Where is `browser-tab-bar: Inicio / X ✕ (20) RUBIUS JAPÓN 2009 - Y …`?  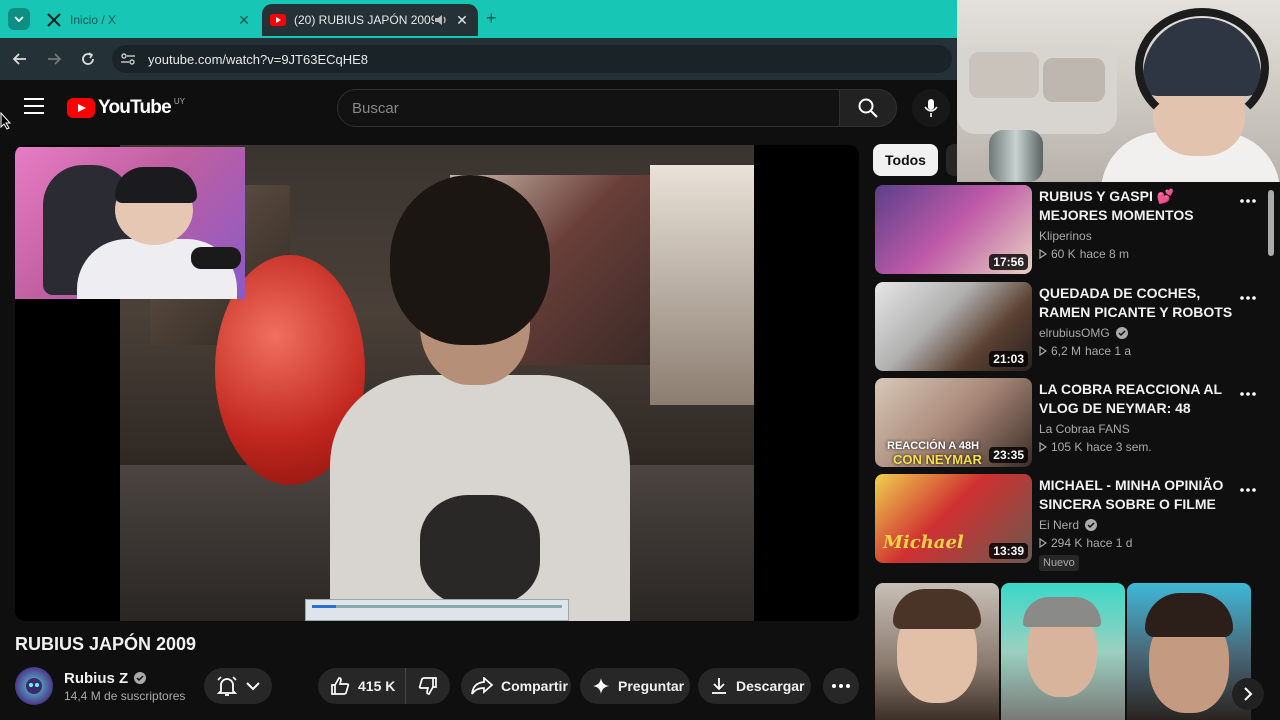 browser-tab-bar: Inicio / X ✕ (20) RUBIUS JAPÓN 2009 - Y … is located at coordinates (478, 19).